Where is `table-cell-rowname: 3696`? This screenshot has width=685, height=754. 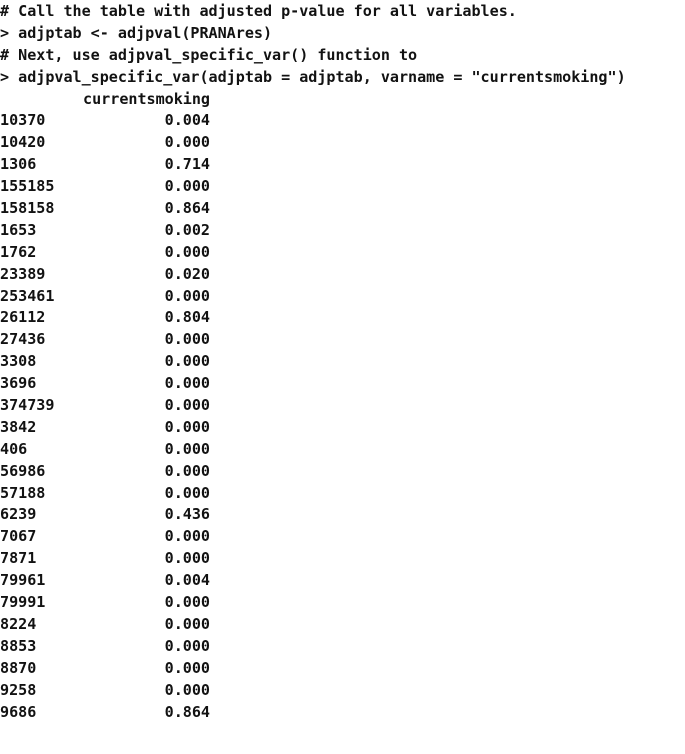 table-cell-rowname: 3696 is located at coordinates (18, 383).